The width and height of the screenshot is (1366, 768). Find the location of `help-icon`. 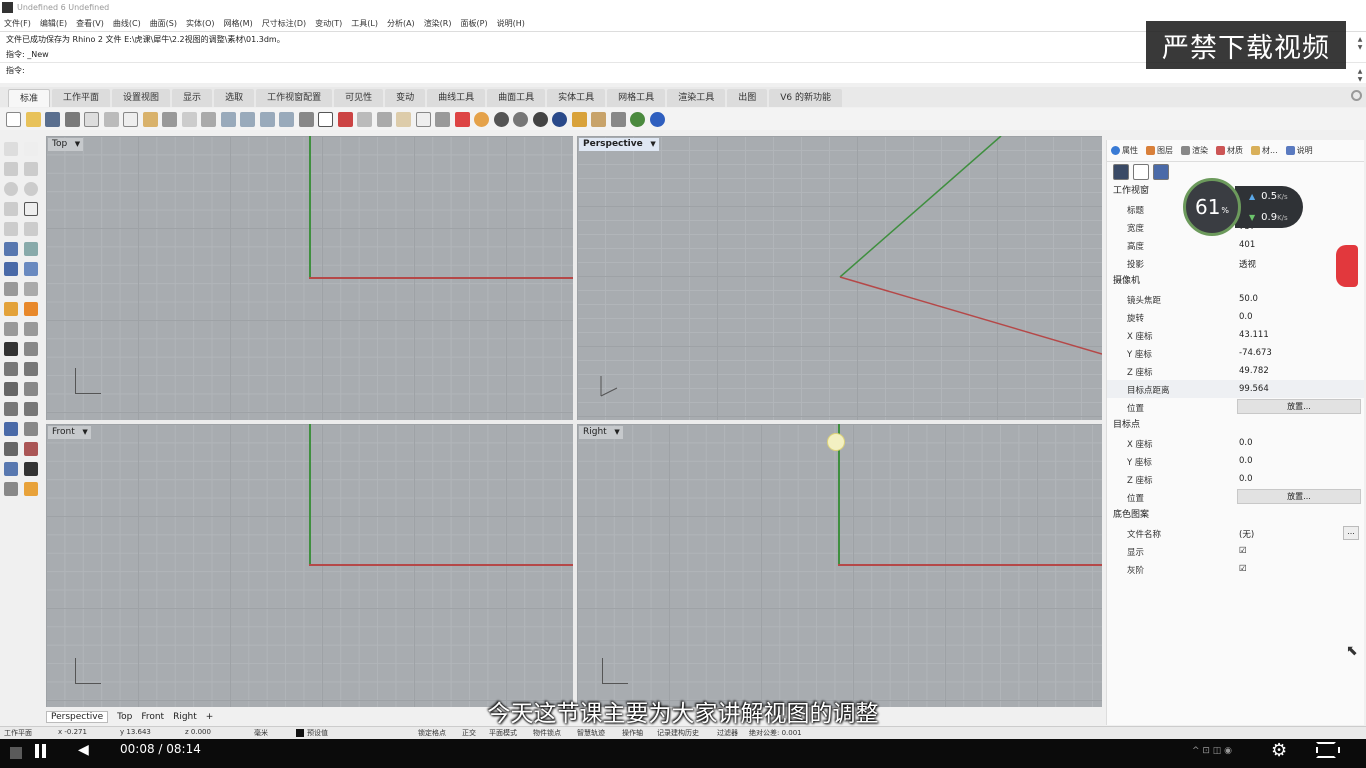

help-icon is located at coordinates (657, 119).